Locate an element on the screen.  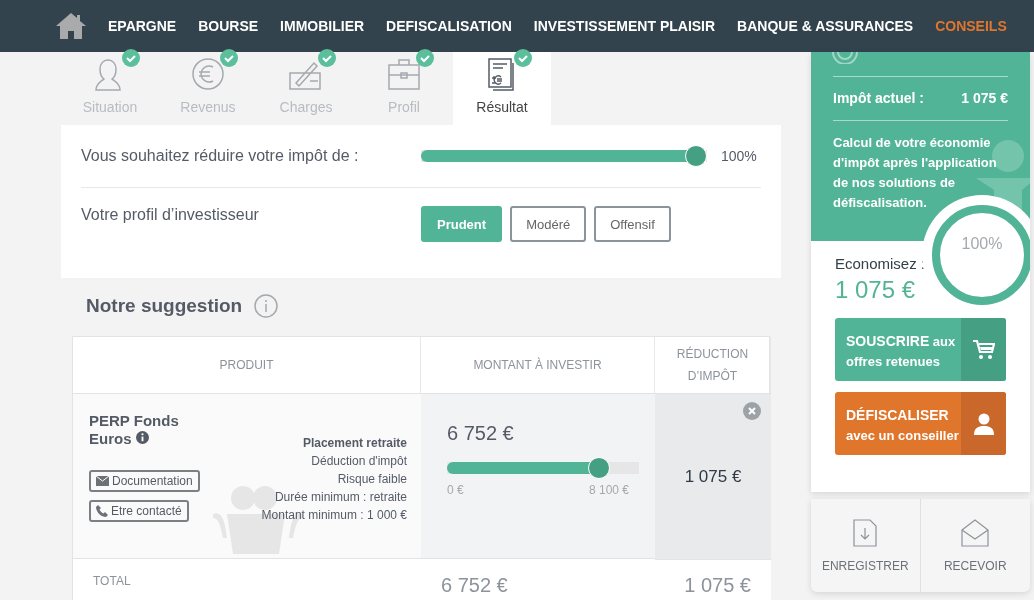
mail-icon is located at coordinates (102, 481).